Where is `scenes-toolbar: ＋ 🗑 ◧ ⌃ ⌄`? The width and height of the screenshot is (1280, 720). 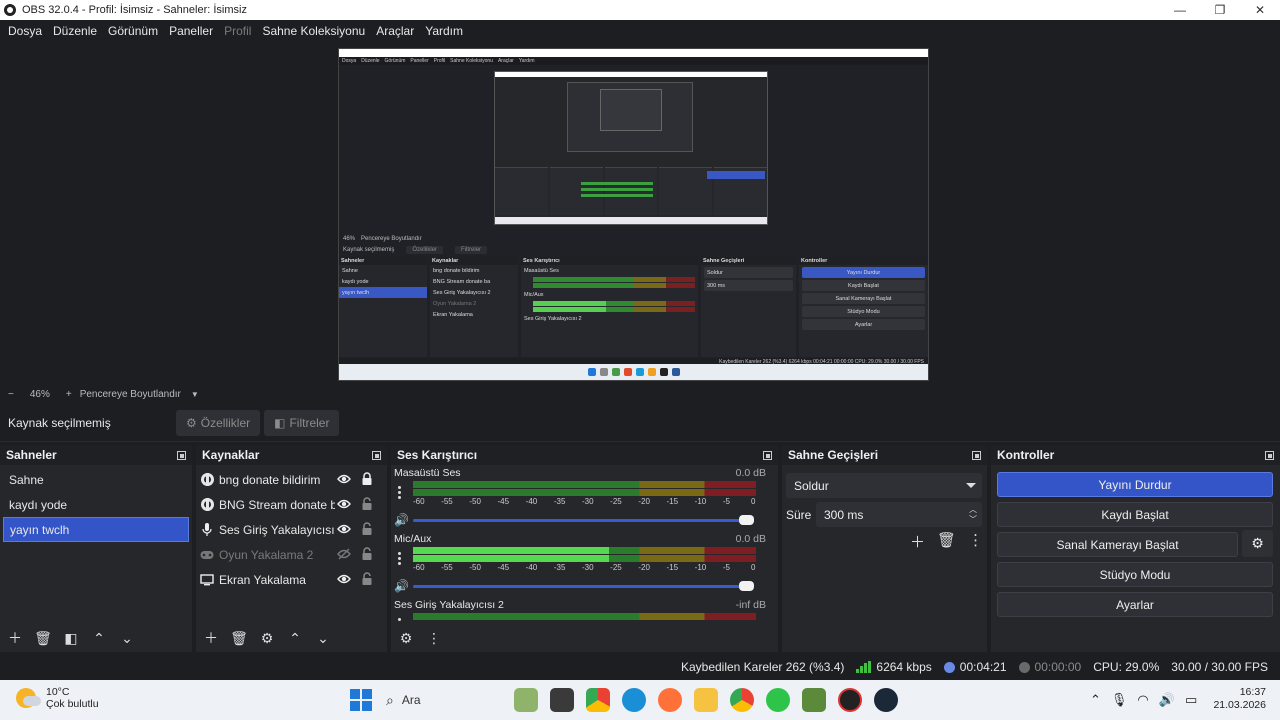
scenes-toolbar: ＋ 🗑 ◧ ⌃ ⌄ is located at coordinates (96, 638).